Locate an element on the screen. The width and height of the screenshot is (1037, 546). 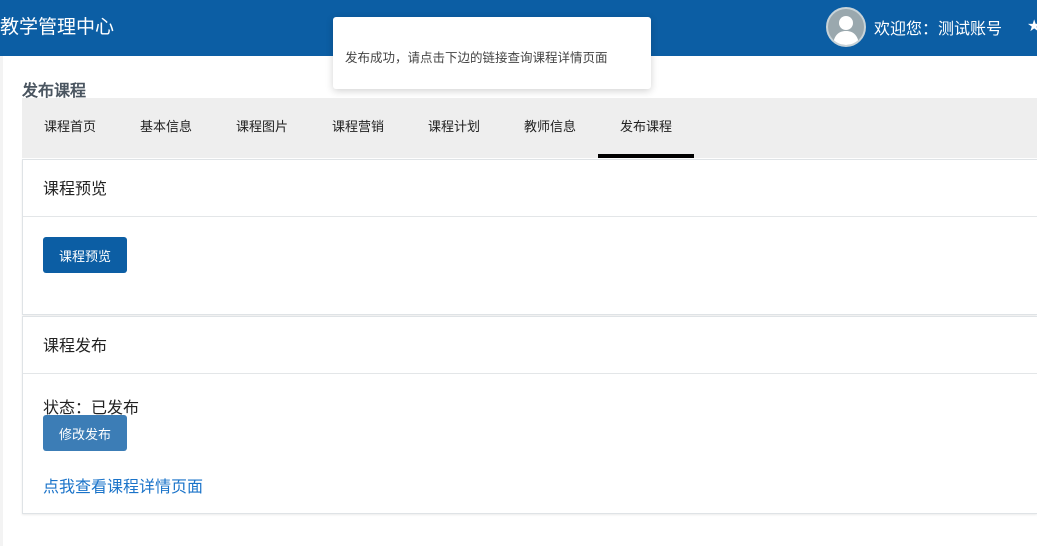
course-preview-button: 课程预览 is located at coordinates (85, 255).